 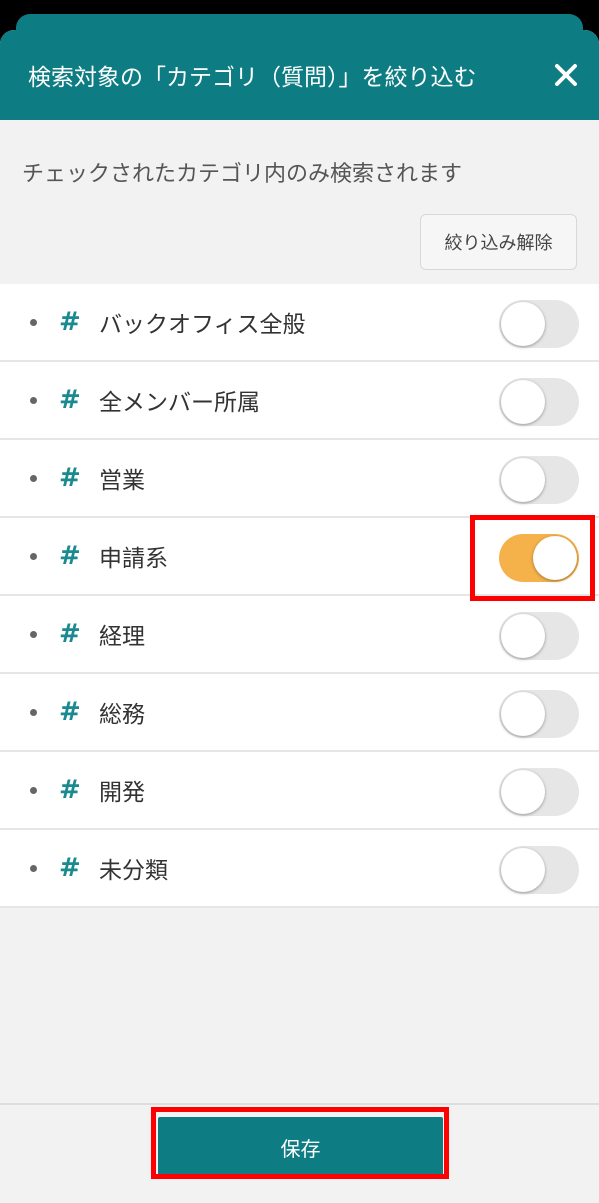 What do you see at coordinates (133, 559) in the screenshot?
I see `category-label: 申請系` at bounding box center [133, 559].